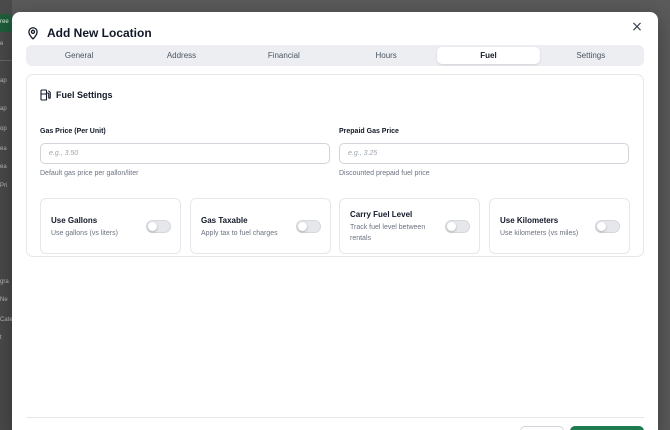 This screenshot has width=670, height=430. I want to click on prepaid-gas-price-help: Discounted prepaid fuel price, so click(384, 173).